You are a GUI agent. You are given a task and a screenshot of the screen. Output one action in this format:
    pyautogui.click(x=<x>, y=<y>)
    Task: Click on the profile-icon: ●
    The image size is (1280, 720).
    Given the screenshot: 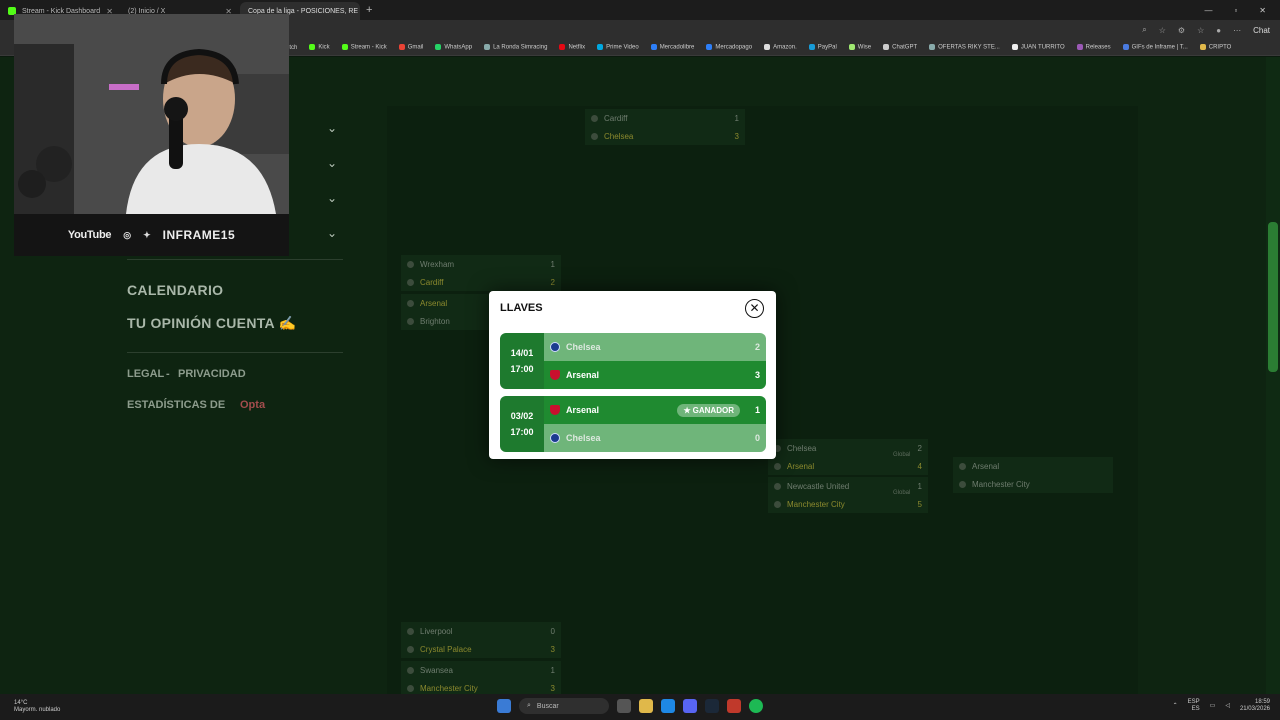 What is the action you would take?
    pyautogui.click(x=1218, y=30)
    